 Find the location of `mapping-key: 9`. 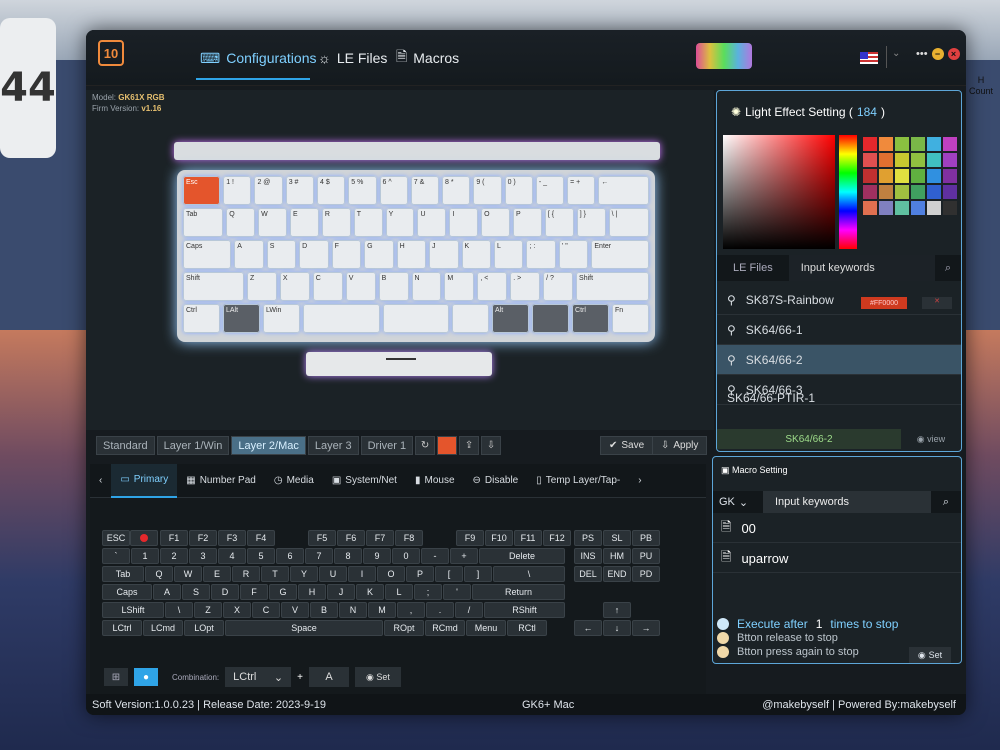

mapping-key: 9 is located at coordinates (377, 556).